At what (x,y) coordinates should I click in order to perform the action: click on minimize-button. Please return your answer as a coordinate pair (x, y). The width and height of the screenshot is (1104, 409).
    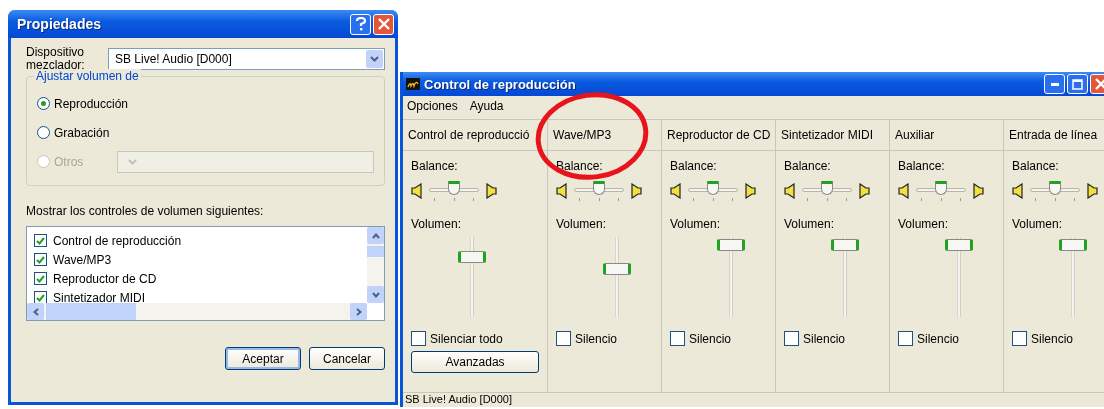
    Looking at the image, I should click on (1054, 84).